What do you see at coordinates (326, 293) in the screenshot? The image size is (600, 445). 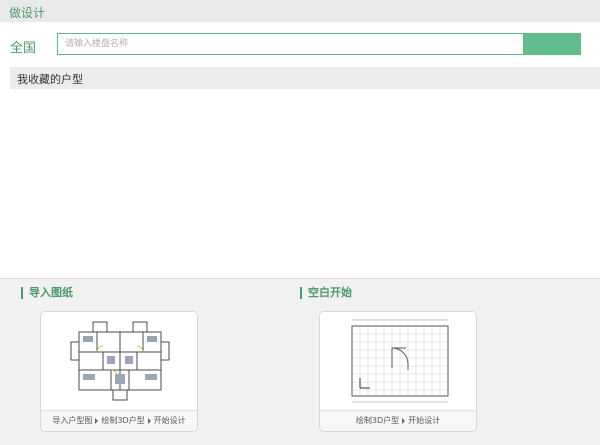 I see `blank-section-title: 空白开始` at bounding box center [326, 293].